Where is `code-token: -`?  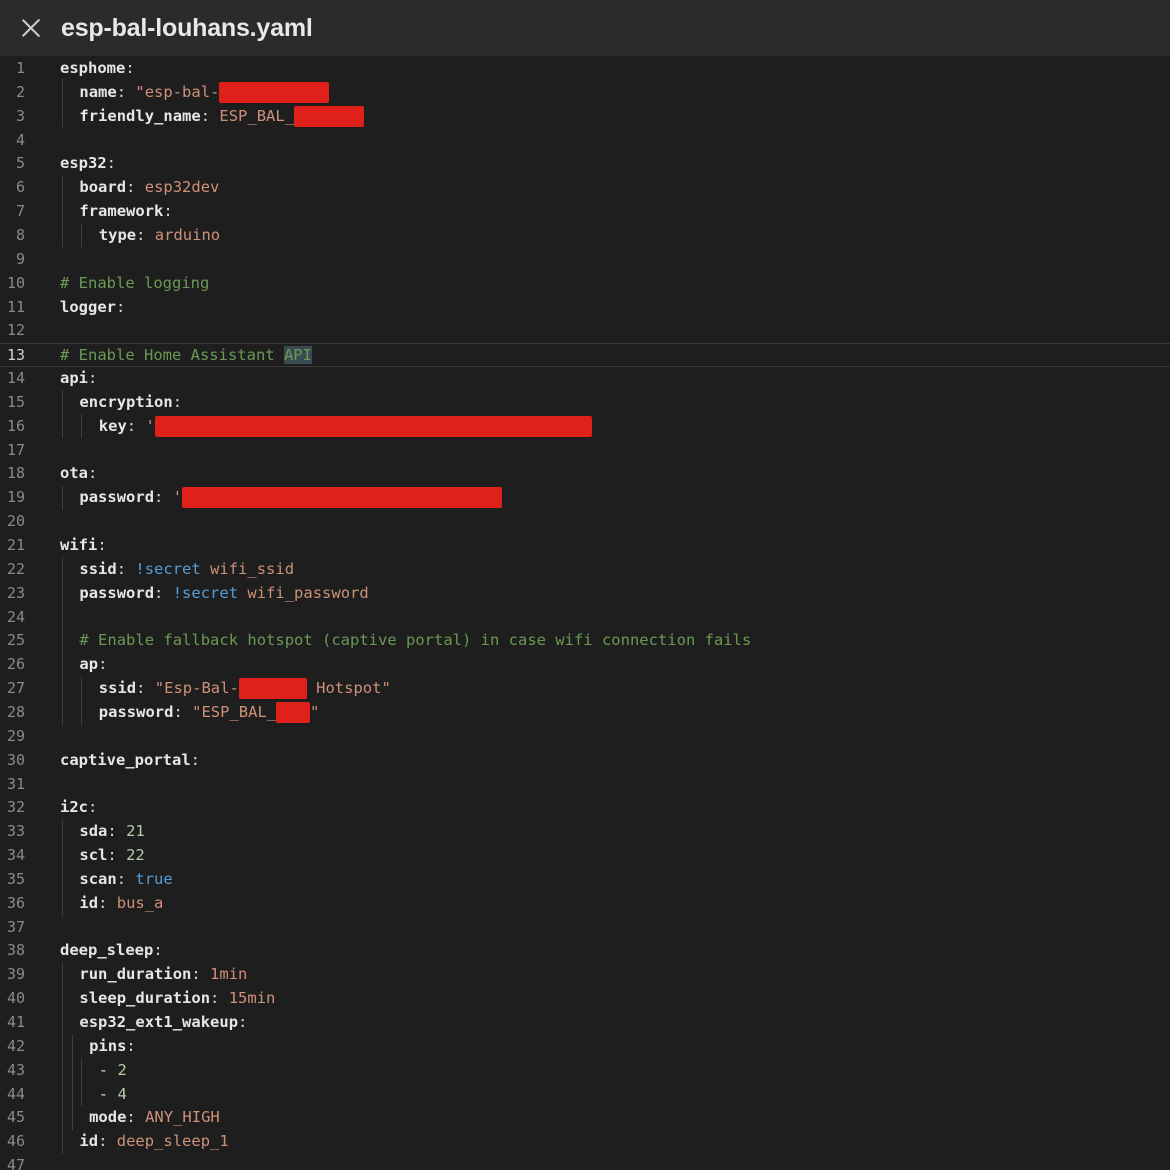 code-token: - is located at coordinates (108, 1093).